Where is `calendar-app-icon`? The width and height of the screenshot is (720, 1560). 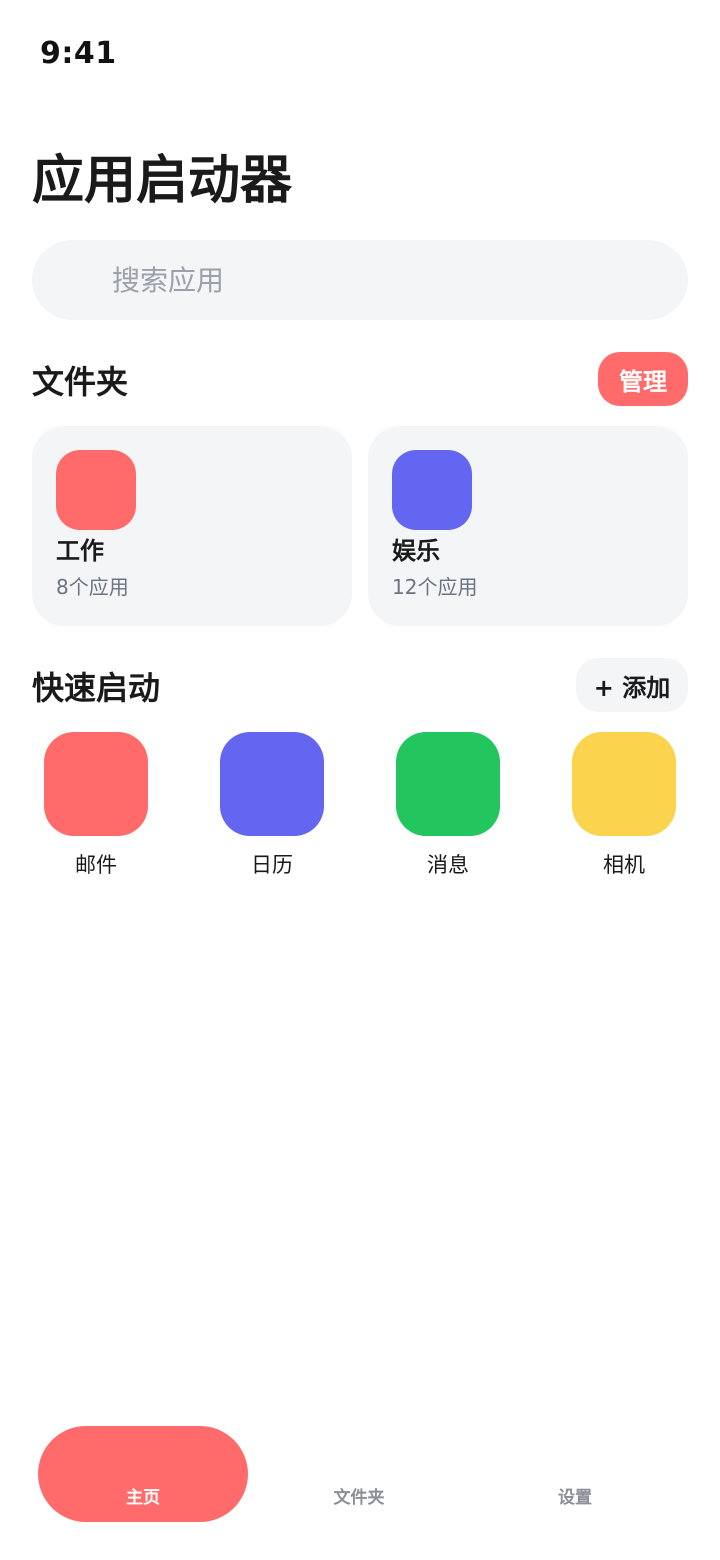 calendar-app-icon is located at coordinates (272, 784).